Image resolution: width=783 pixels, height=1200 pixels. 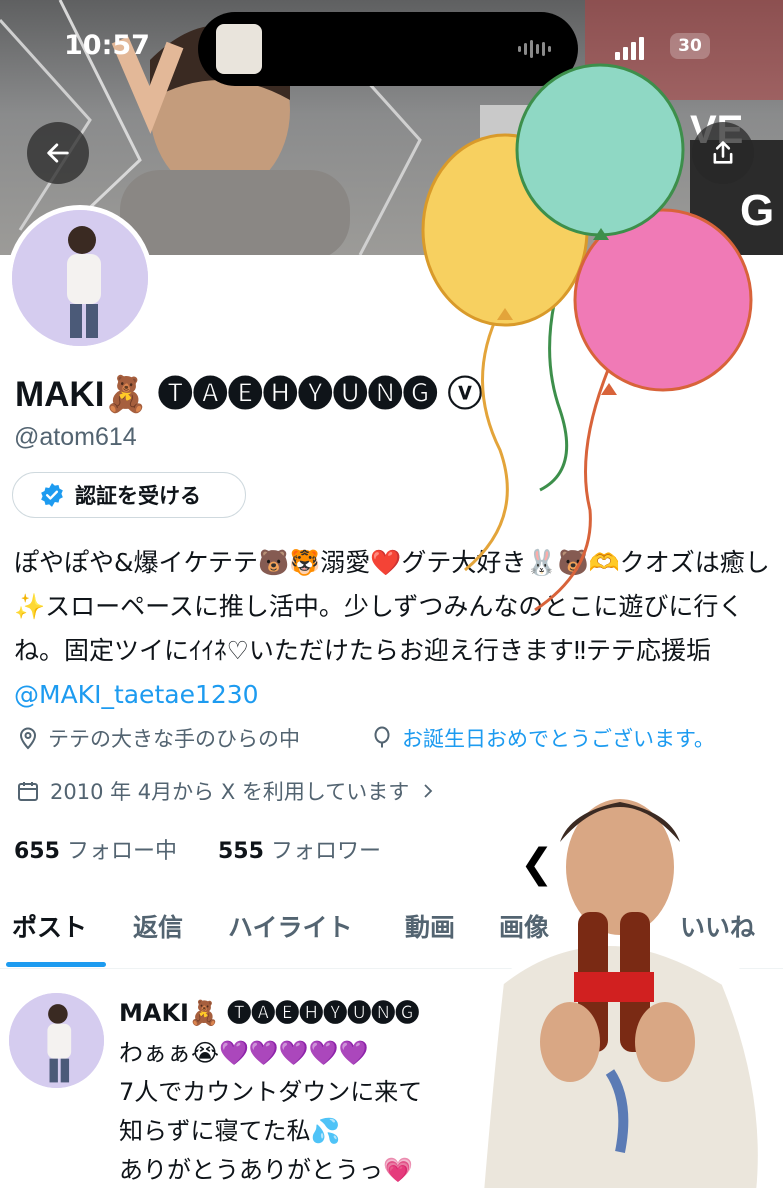 I want to click on following-count: 655, so click(x=37, y=851).